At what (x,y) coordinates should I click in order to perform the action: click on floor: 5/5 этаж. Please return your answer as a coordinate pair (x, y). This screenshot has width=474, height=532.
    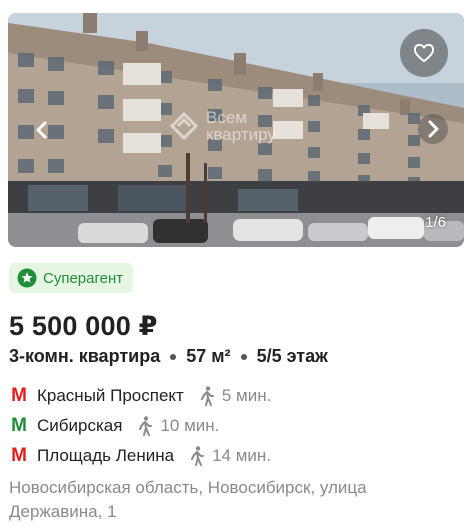
    Looking at the image, I should click on (292, 356).